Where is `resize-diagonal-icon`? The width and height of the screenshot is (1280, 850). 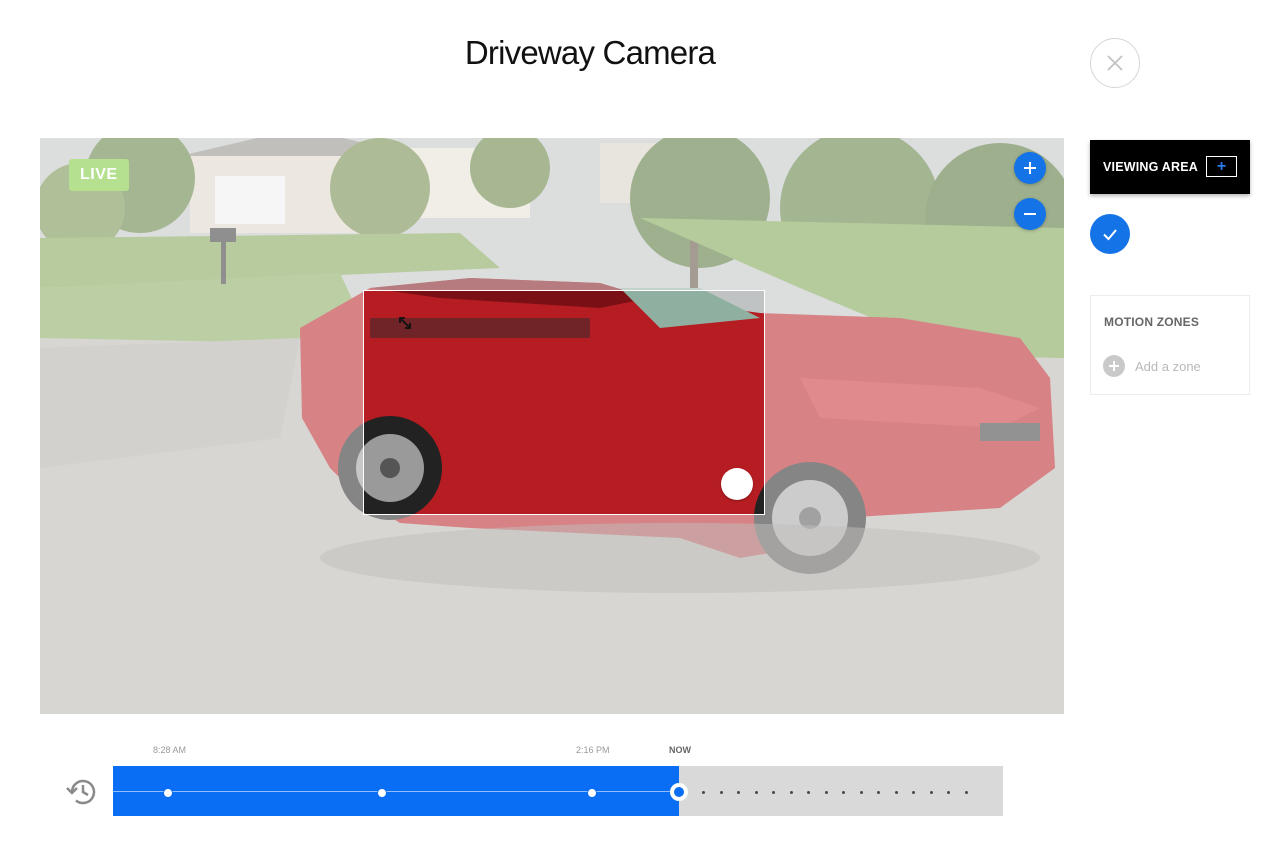 resize-diagonal-icon is located at coordinates (405, 323).